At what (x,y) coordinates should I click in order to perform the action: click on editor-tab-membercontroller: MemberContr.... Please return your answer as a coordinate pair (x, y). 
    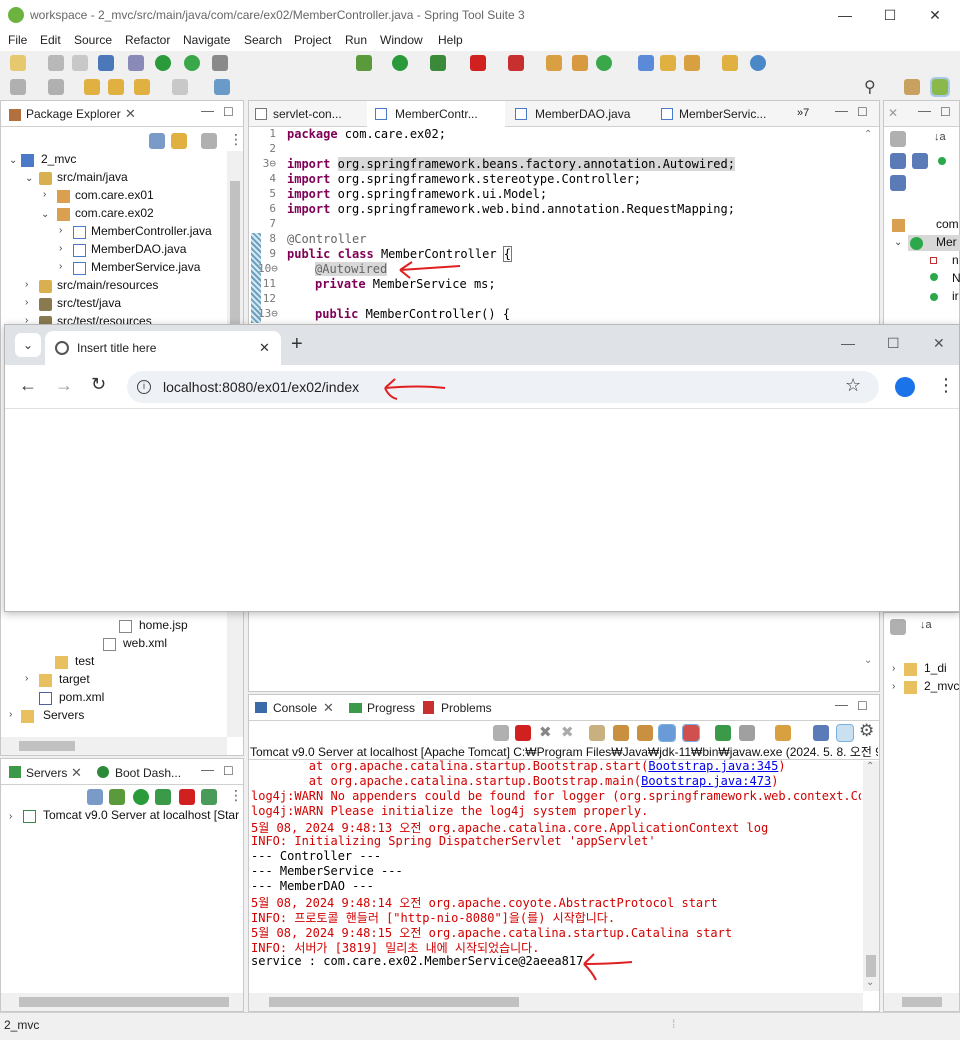
    Looking at the image, I should click on (436, 114).